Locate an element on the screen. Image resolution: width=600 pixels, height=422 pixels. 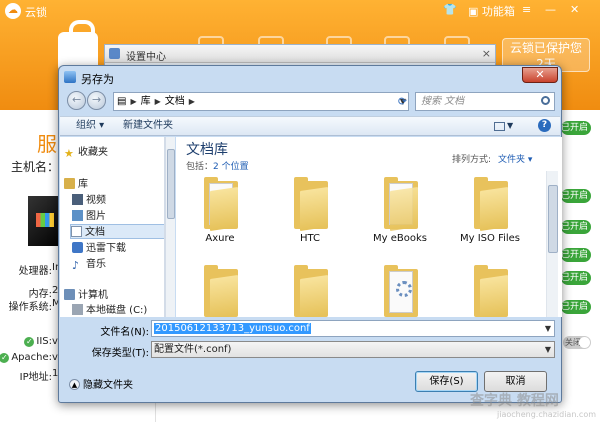
nav-disk-label: 本地磁盘 (C:) is located at coordinates (117, 310).